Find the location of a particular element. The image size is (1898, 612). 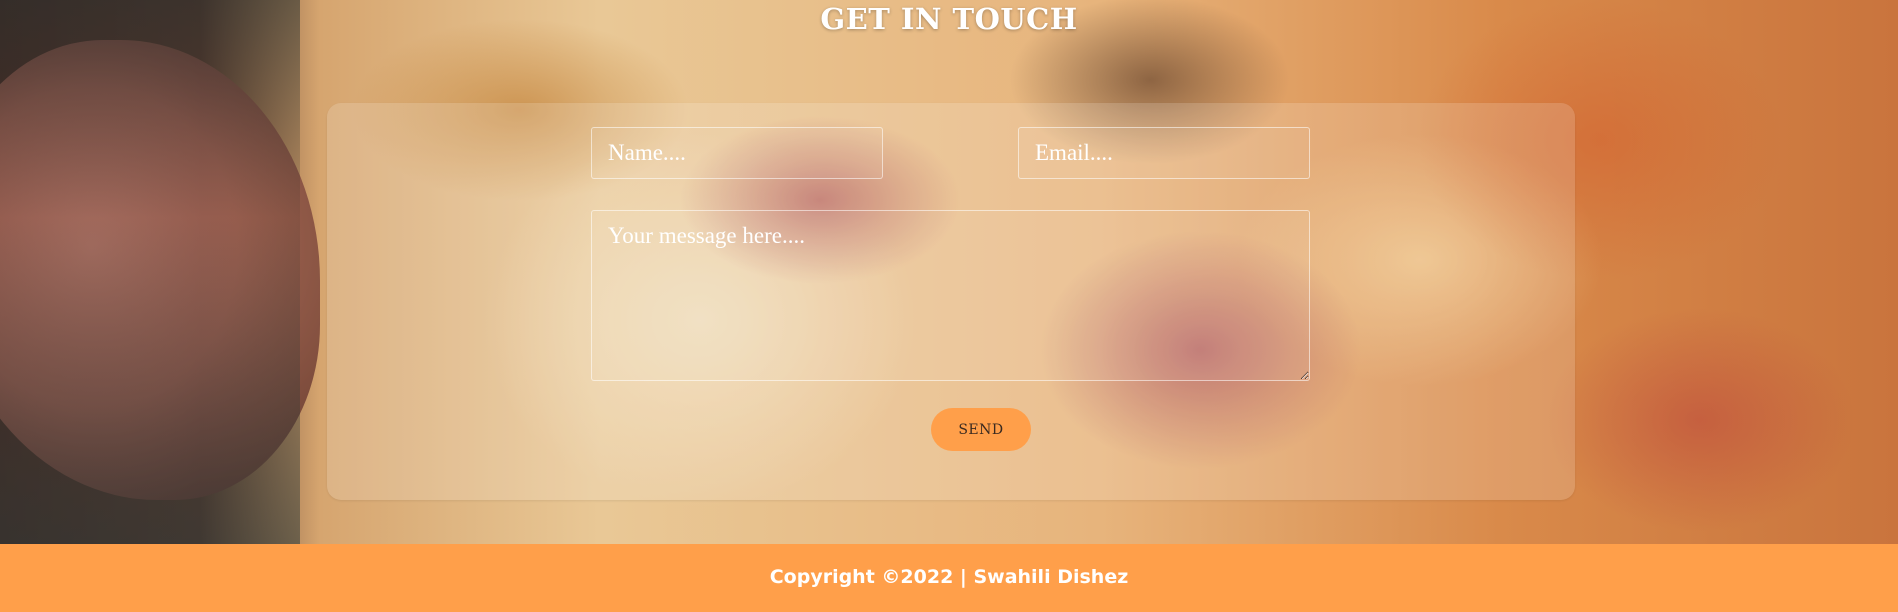

name-field is located at coordinates (737, 153).